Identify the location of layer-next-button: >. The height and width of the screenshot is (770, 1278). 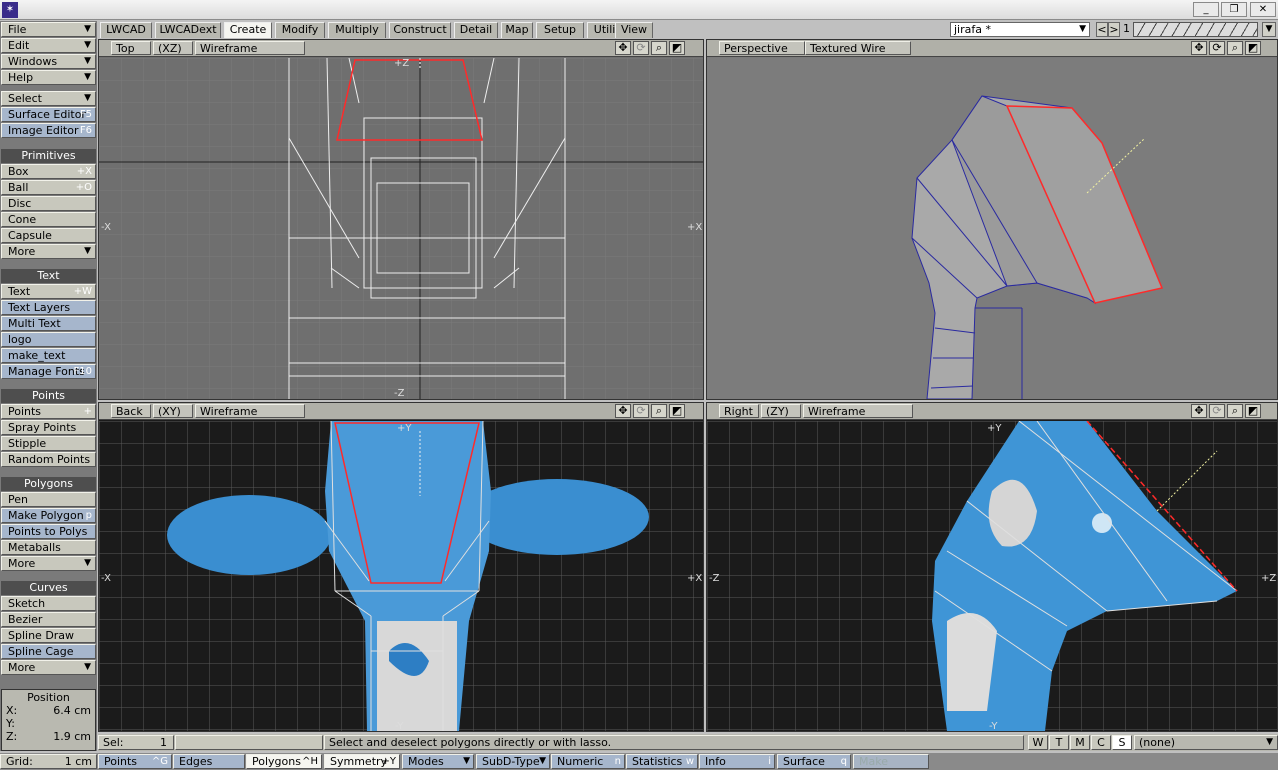
(1114, 29).